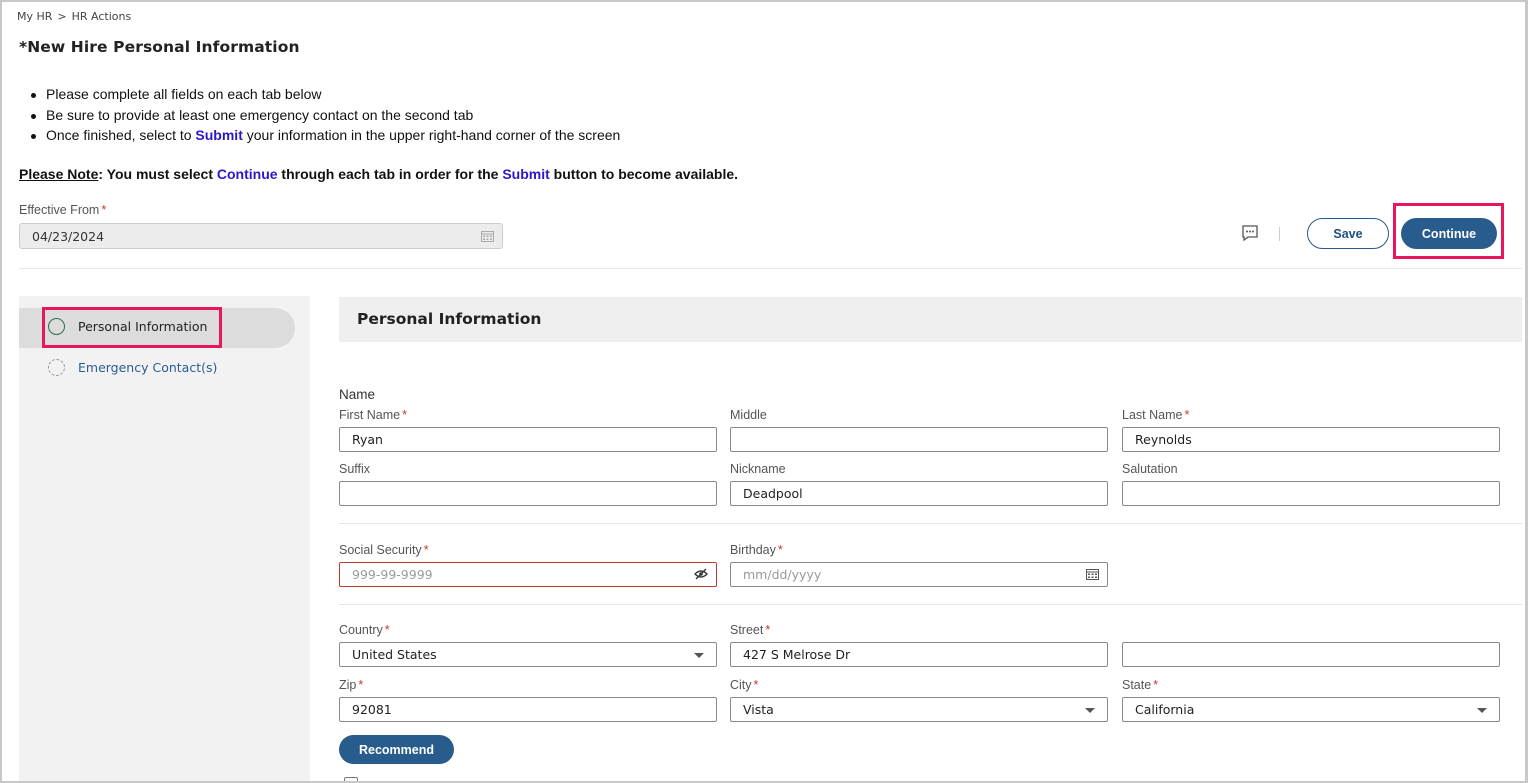 Image resolution: width=1528 pixels, height=783 pixels. I want to click on personal-information-highlight-box, so click(132, 327).